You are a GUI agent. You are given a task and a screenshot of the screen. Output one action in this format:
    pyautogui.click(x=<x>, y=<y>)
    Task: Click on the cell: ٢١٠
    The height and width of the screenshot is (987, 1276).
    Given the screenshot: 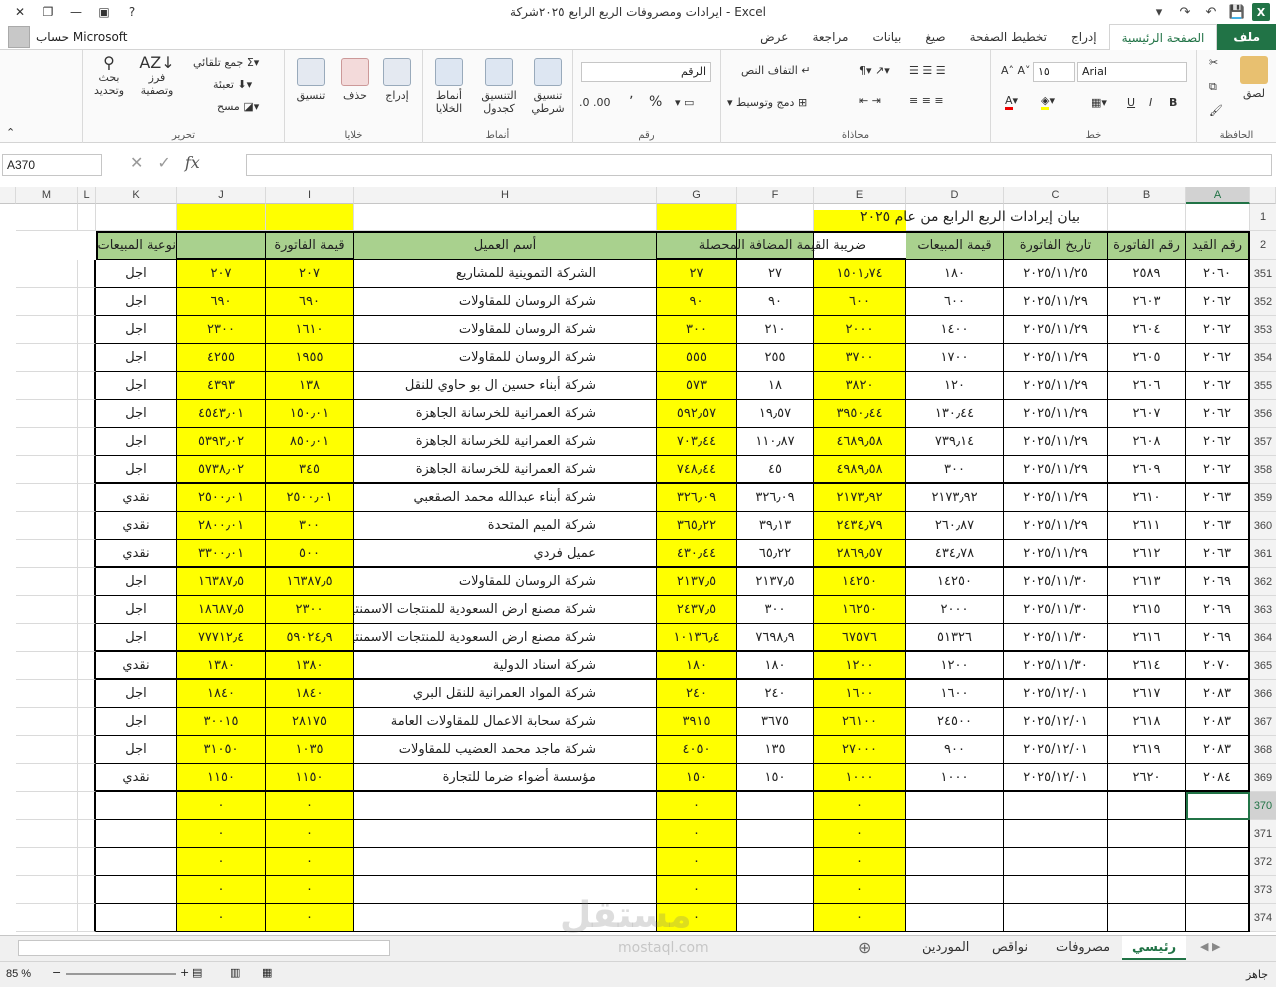 What is the action you would take?
    pyautogui.click(x=775, y=330)
    